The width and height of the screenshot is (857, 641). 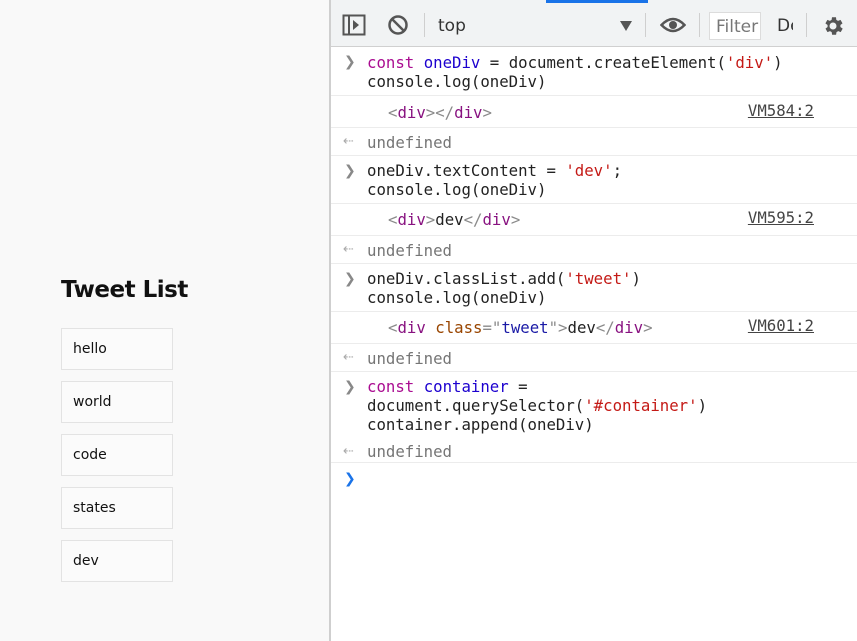 What do you see at coordinates (597, 1) in the screenshot?
I see `active-tab-indicator` at bounding box center [597, 1].